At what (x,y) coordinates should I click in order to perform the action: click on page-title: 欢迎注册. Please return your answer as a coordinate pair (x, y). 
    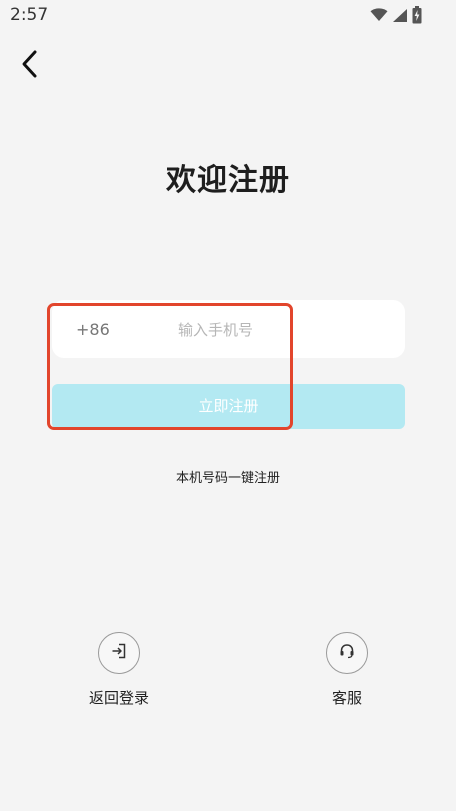
    Looking at the image, I should click on (228, 180).